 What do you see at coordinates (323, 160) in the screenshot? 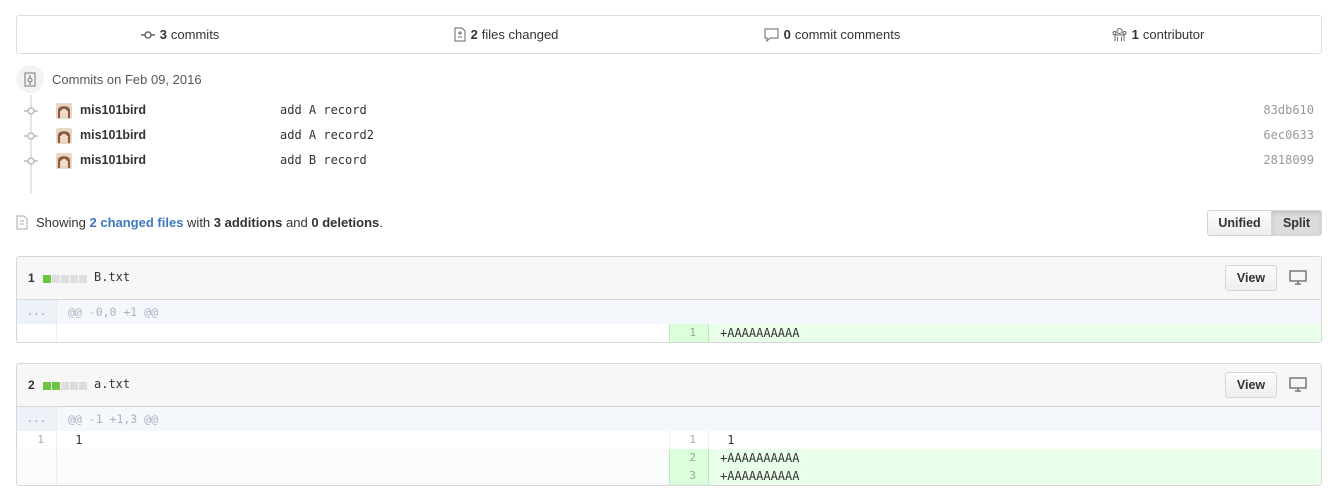
I see `commit-message: add B record` at bounding box center [323, 160].